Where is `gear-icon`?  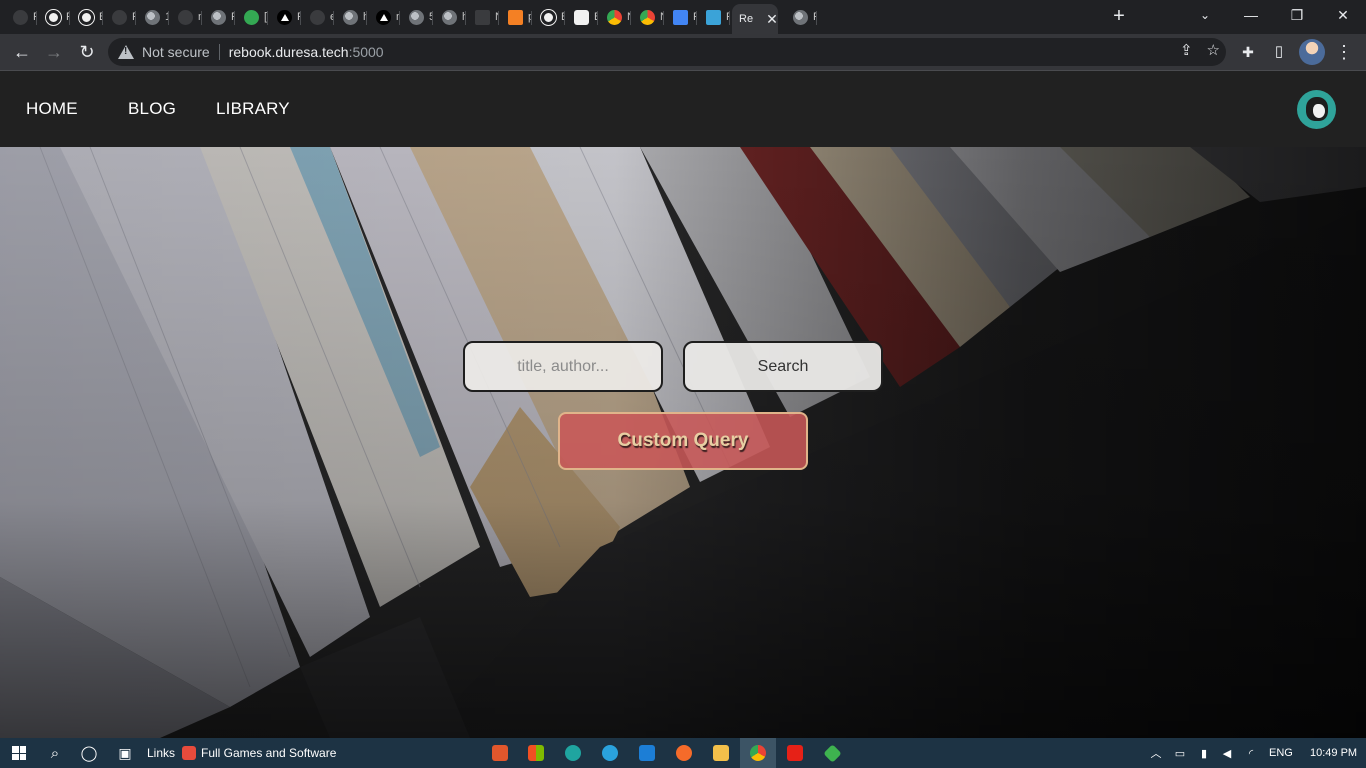
gear-icon is located at coordinates (251, 17).